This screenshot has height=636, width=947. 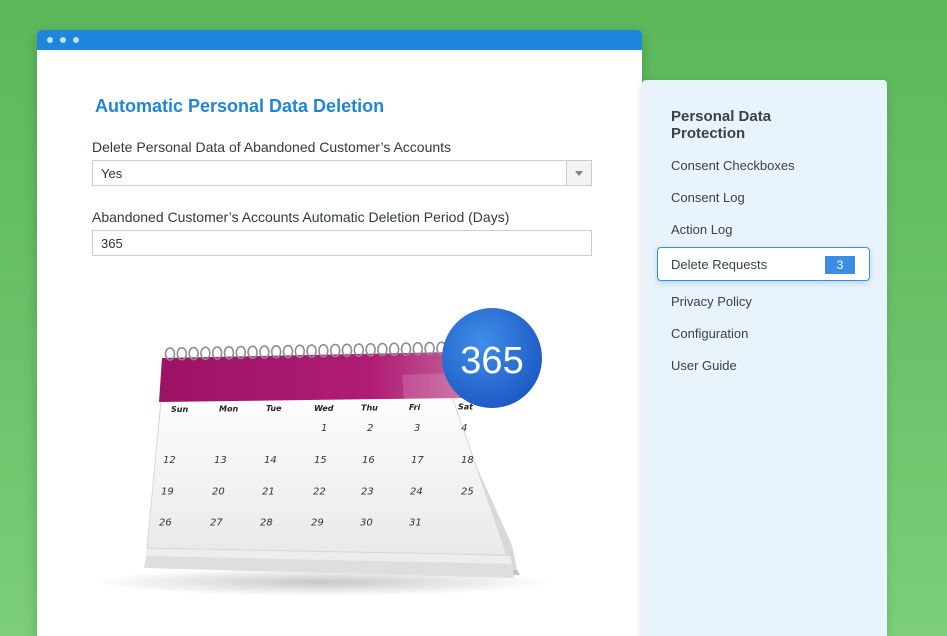 I want to click on calendar-date: 15, so click(x=320, y=460).